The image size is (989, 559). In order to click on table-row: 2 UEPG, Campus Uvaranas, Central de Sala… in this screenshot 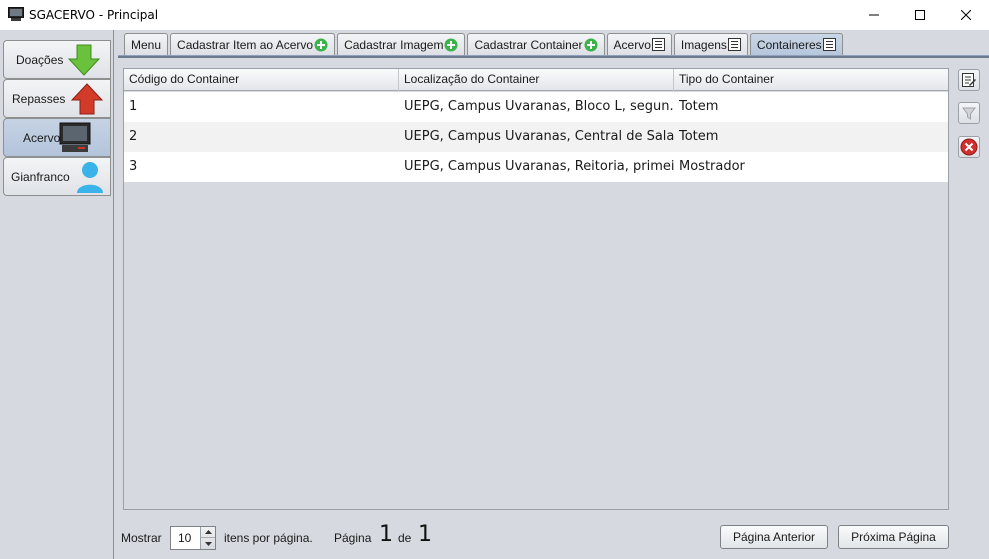, I will do `click(536, 137)`.